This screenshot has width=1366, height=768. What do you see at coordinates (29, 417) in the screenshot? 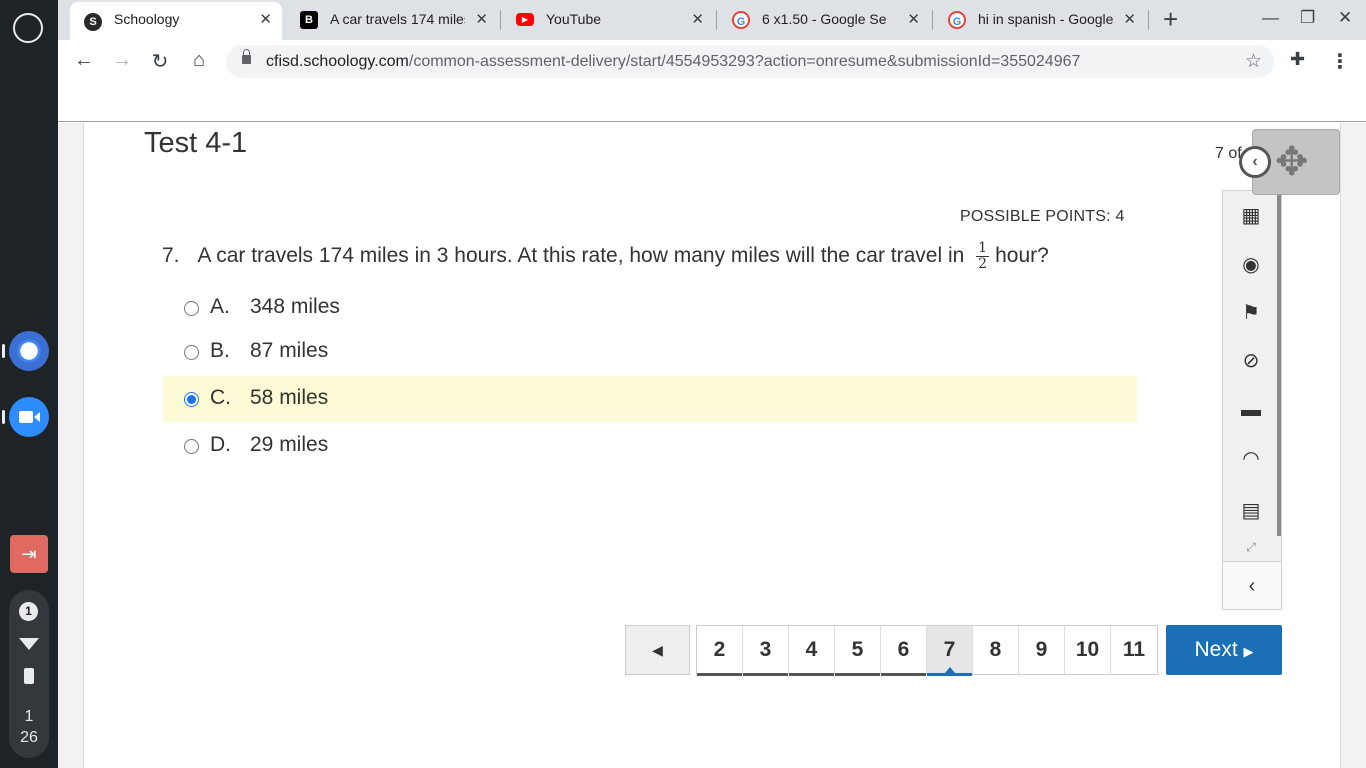
I see `zoom-app-icon` at bounding box center [29, 417].